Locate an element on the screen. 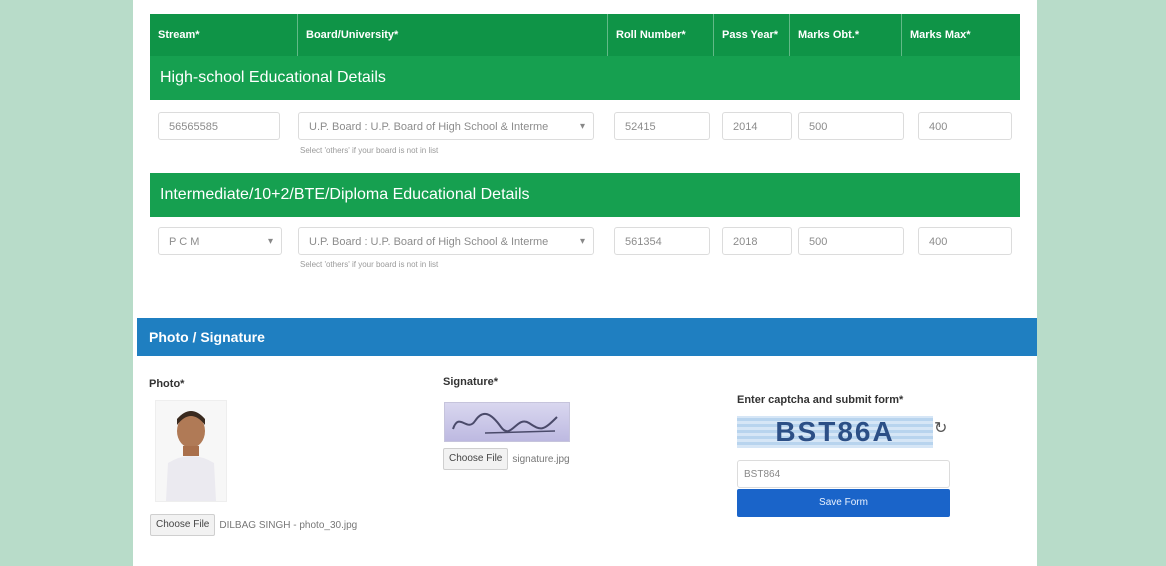 Image resolution: width=1166 pixels, height=566 pixels. captcha-label: Enter captcha and submit form* is located at coordinates (820, 400).